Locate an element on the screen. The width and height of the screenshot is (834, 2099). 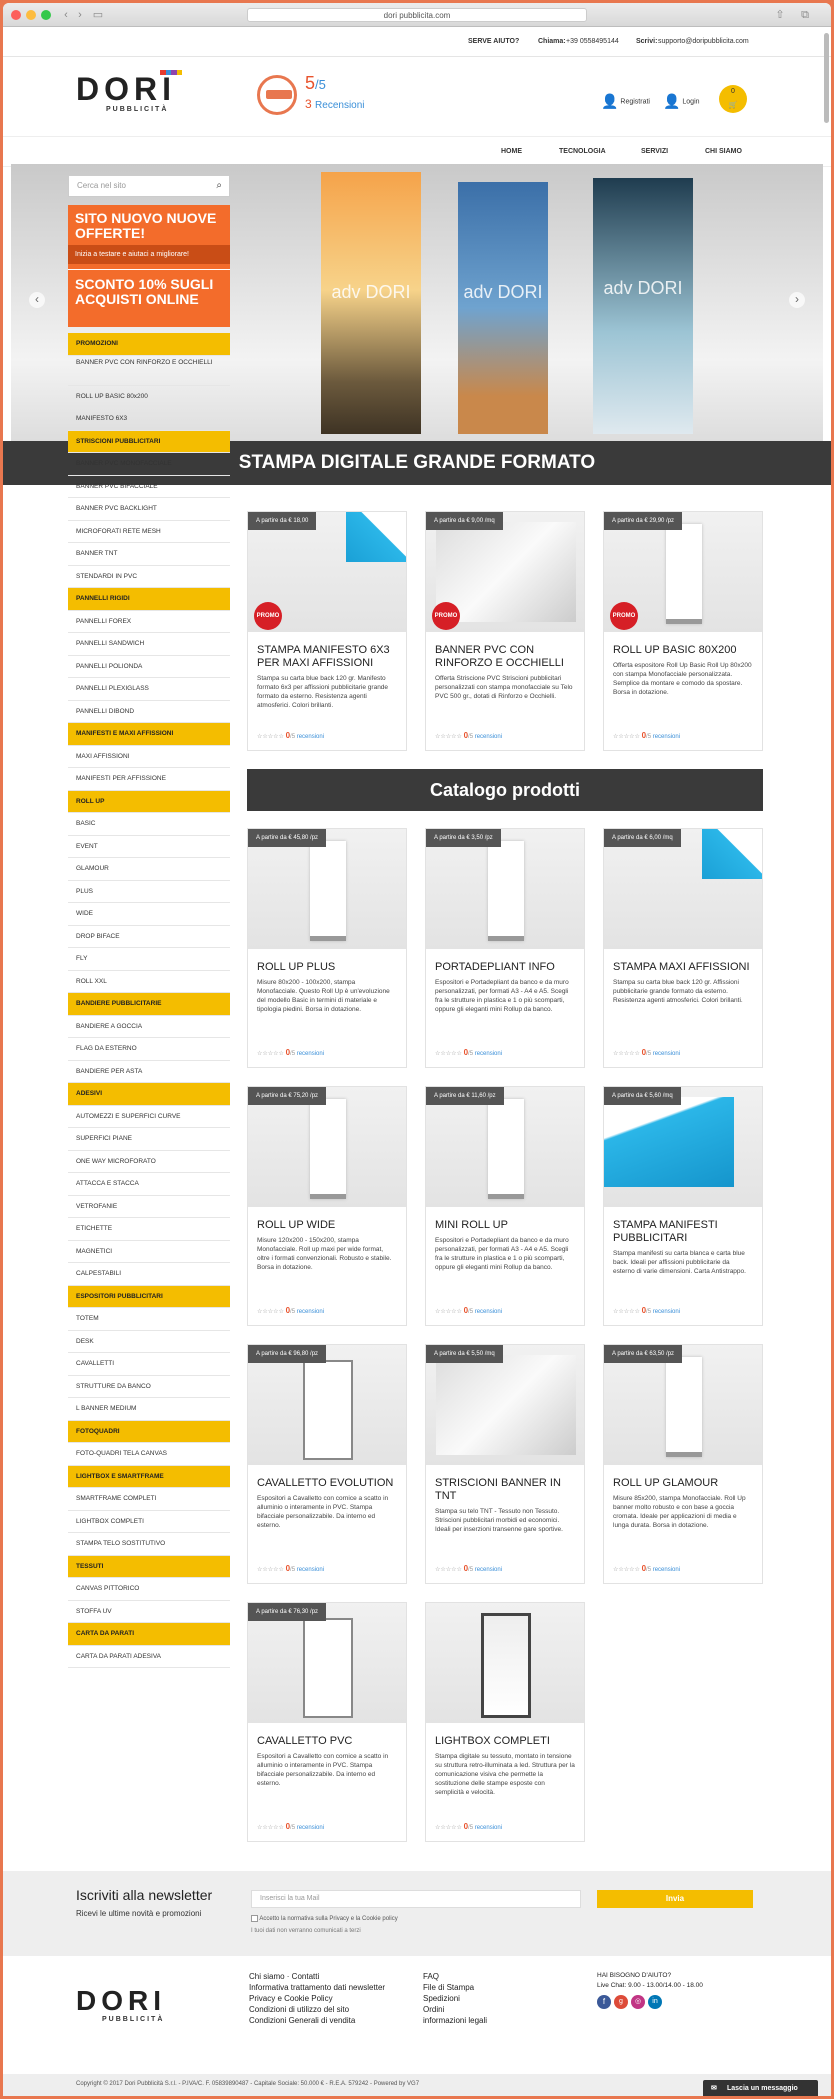
footer-link: Condizioni Generali di vendita is located at coordinates (317, 2020).